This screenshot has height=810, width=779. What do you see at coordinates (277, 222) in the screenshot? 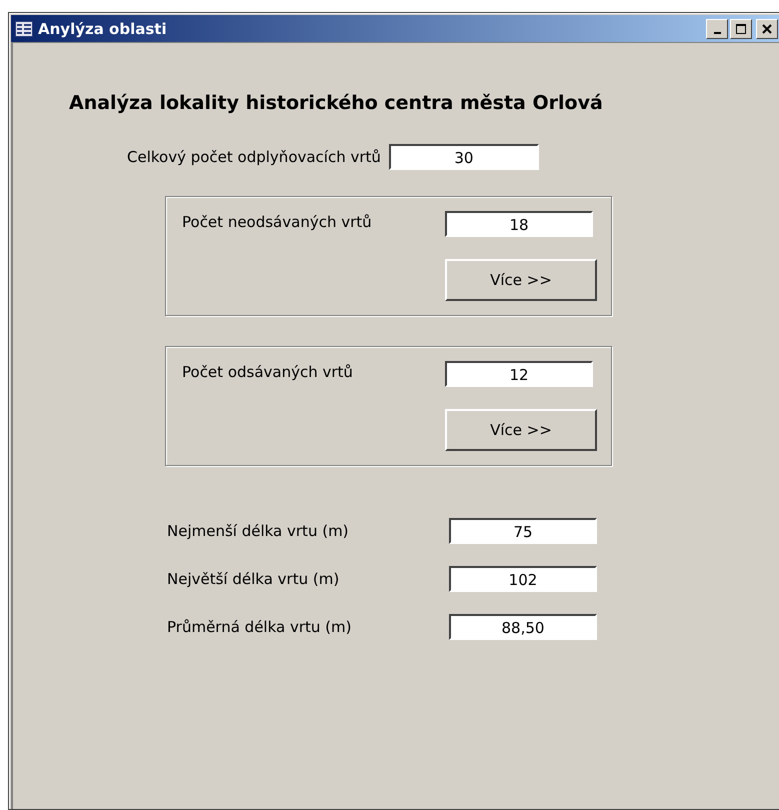
I see `field-label: Počet neodsávaných vrtů` at bounding box center [277, 222].